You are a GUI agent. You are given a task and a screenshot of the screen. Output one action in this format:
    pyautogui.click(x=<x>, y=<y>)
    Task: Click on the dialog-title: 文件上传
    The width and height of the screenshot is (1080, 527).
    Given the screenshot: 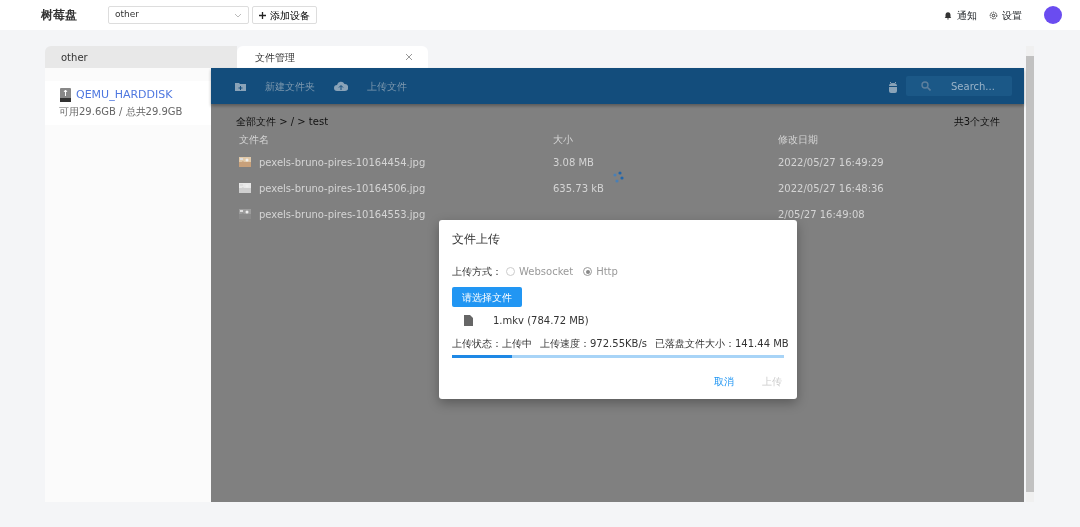 What is the action you would take?
    pyautogui.click(x=476, y=239)
    